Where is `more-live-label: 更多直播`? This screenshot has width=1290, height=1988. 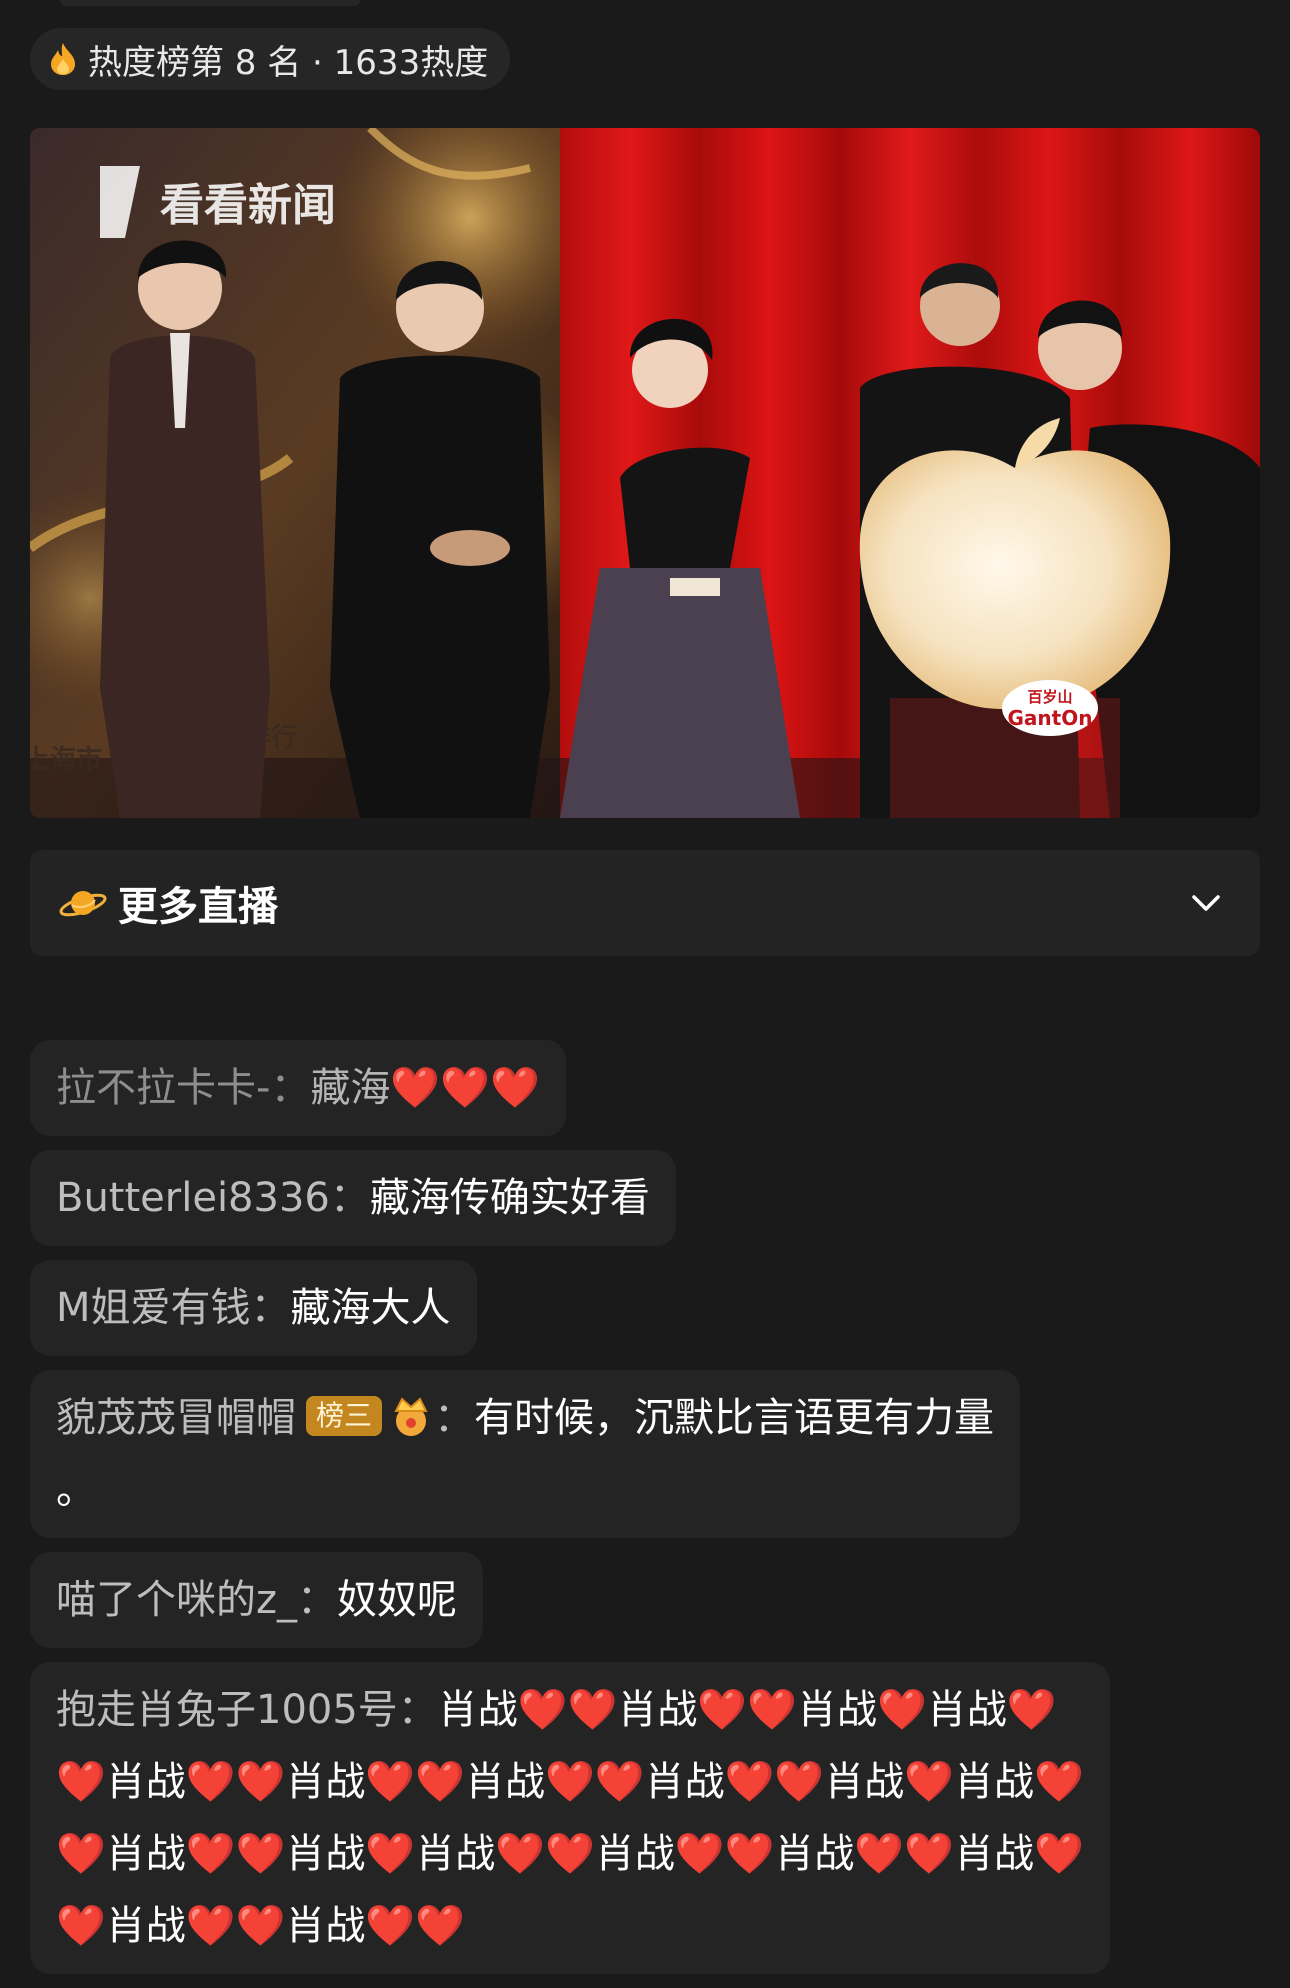 more-live-label: 更多直播 is located at coordinates (198, 907).